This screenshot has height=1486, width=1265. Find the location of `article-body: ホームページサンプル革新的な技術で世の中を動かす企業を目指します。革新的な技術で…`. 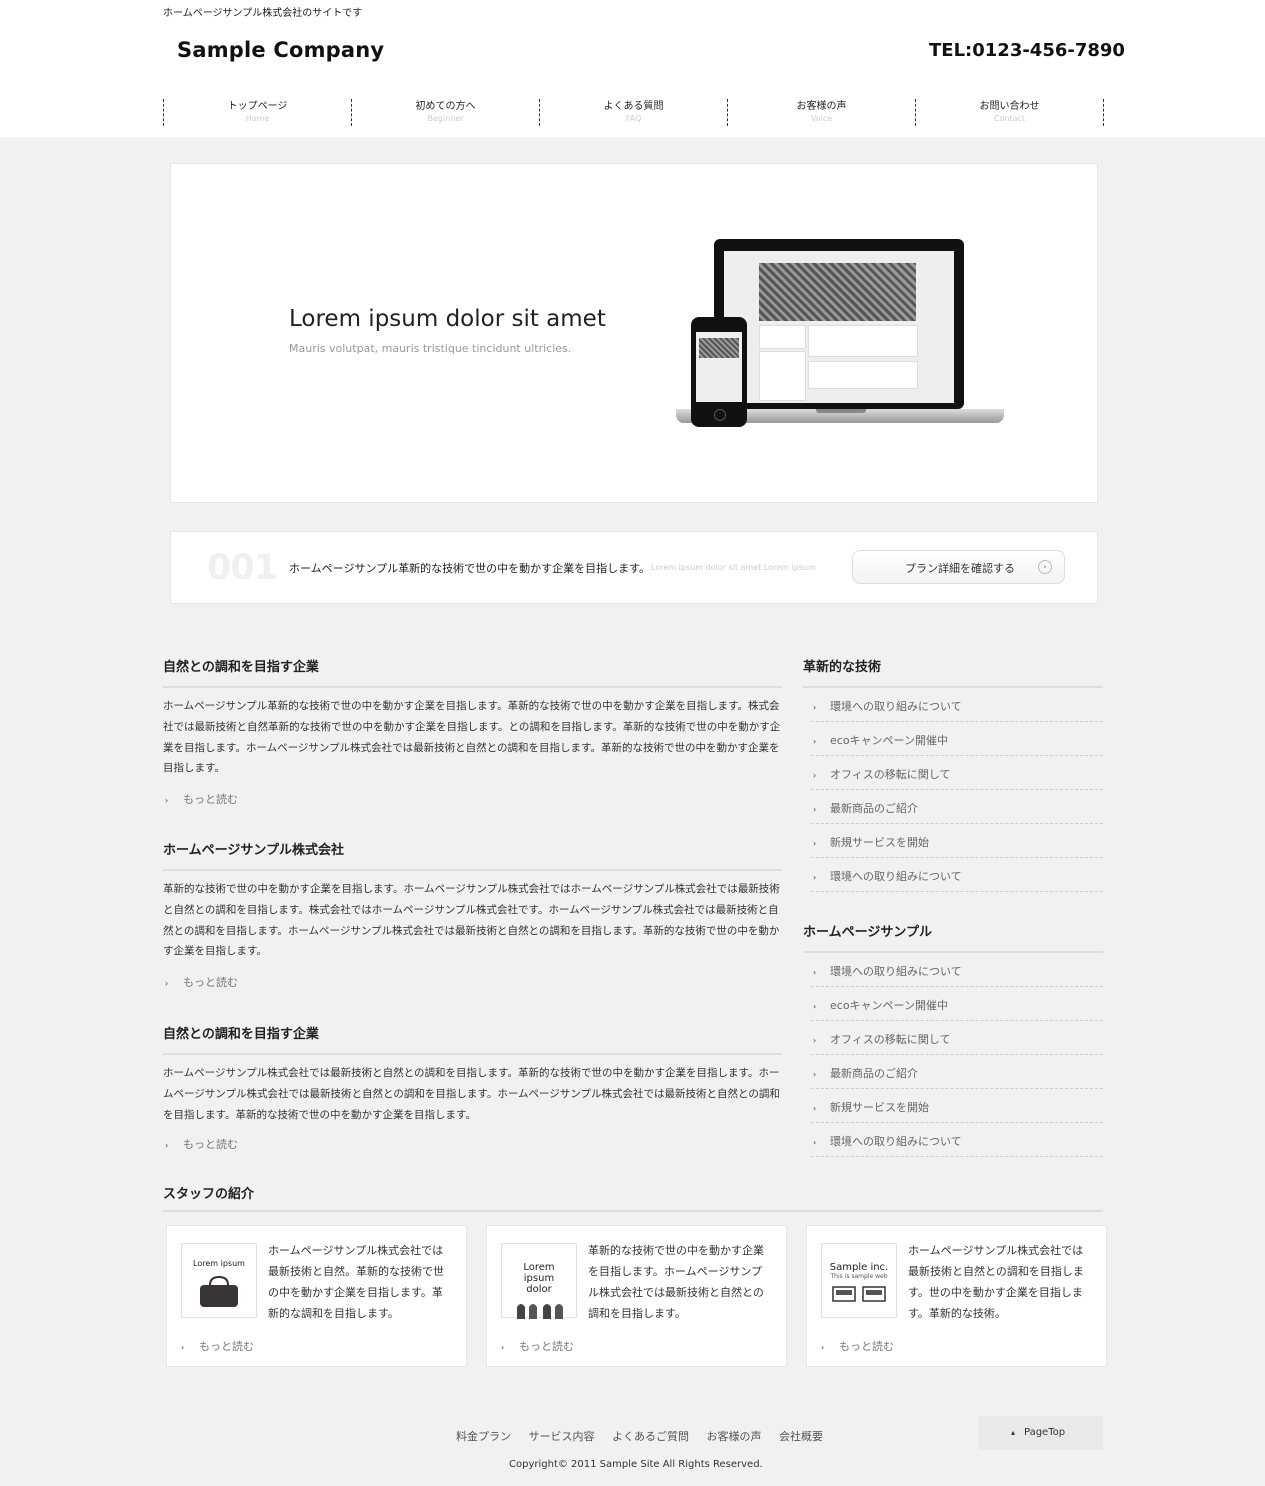

article-body: ホームページサンプル革新的な技術で世の中を動かす企業を目指します。革新的な技術で… is located at coordinates (472, 737).